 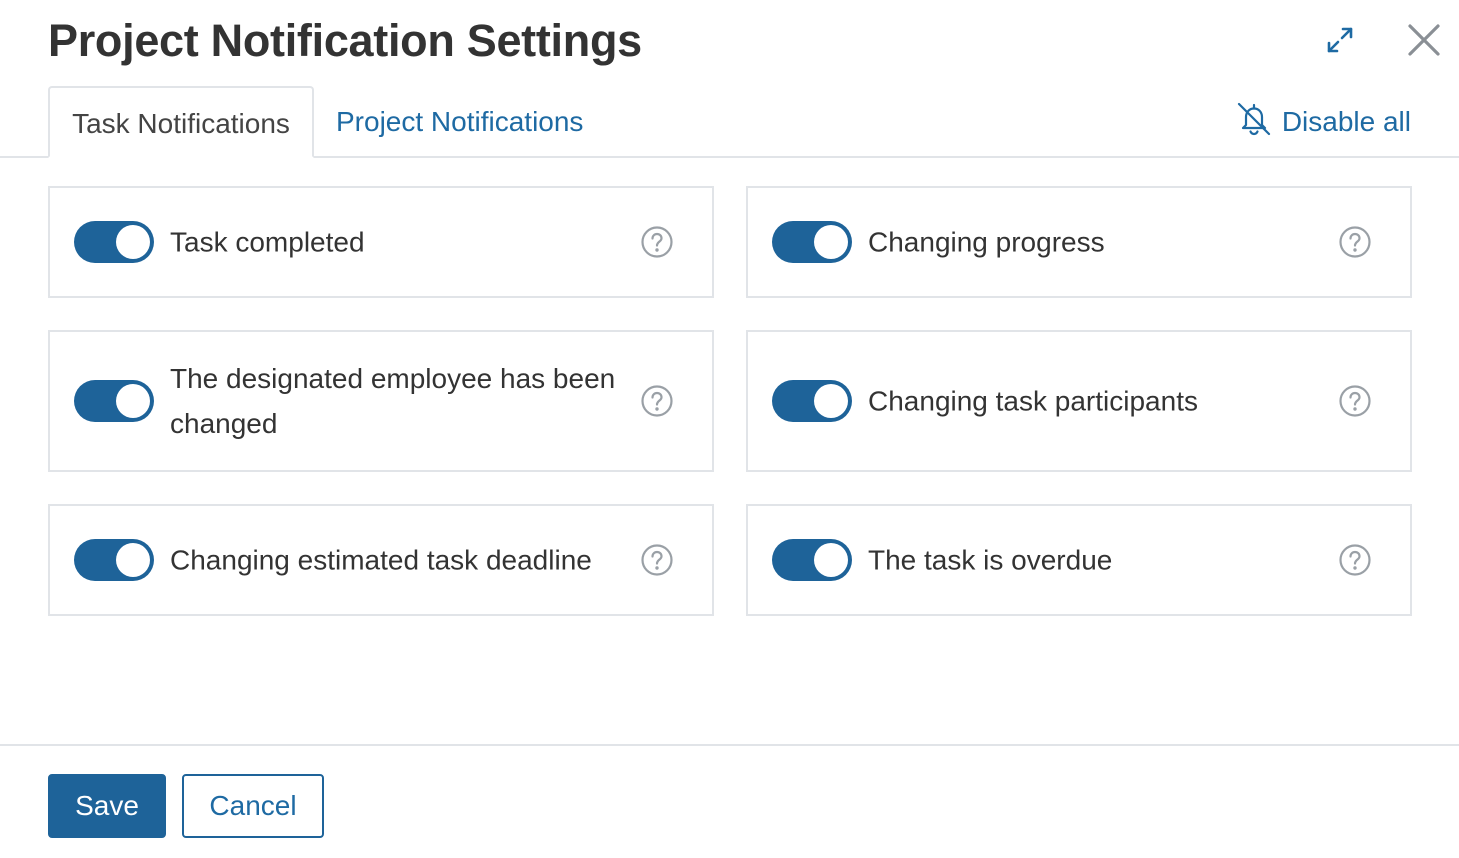 I want to click on tab-project-notifications: Project Notifications, so click(x=459, y=122).